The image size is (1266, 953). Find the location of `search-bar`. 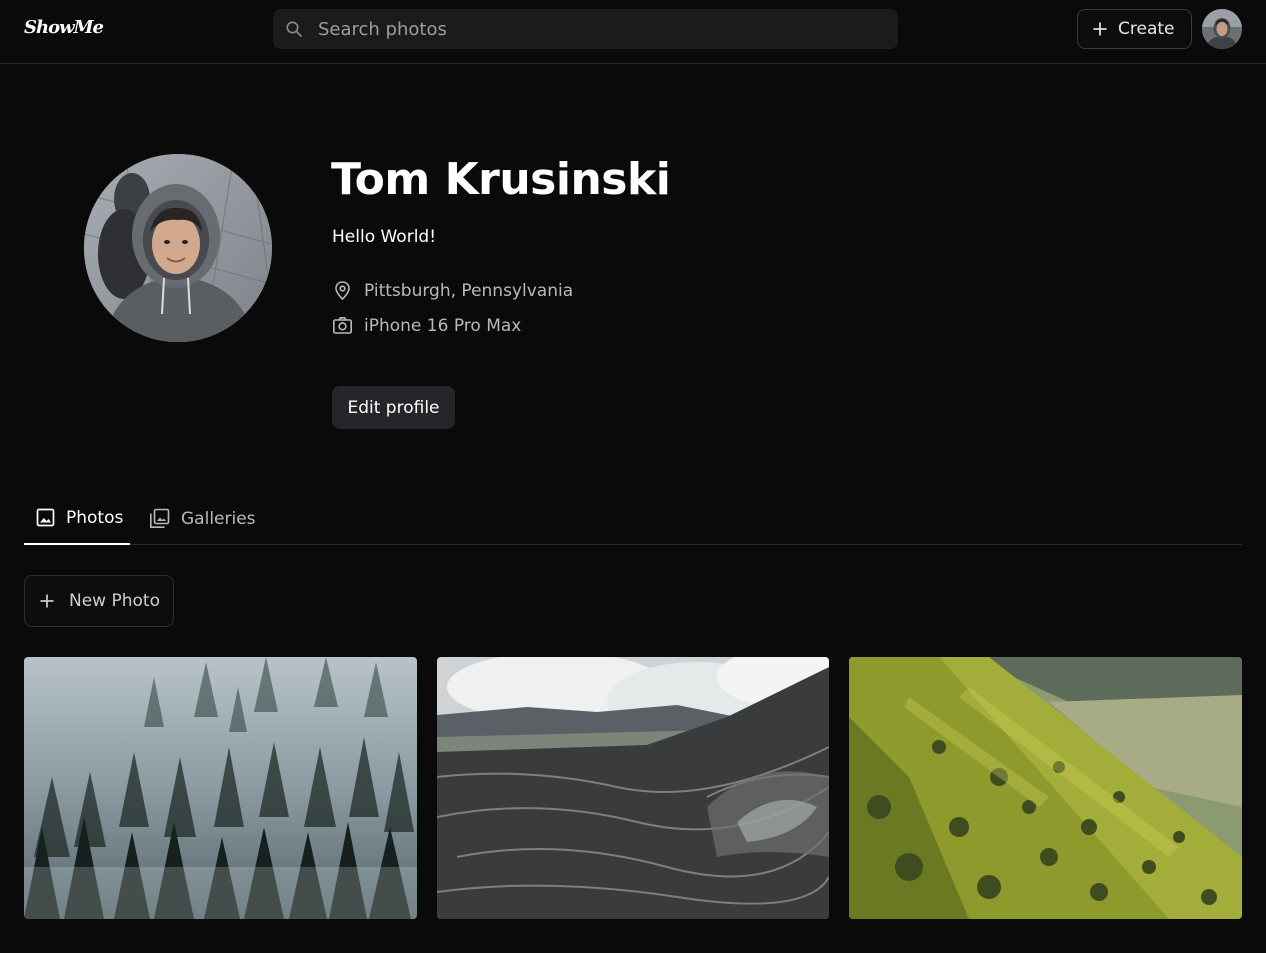

search-bar is located at coordinates (585, 29).